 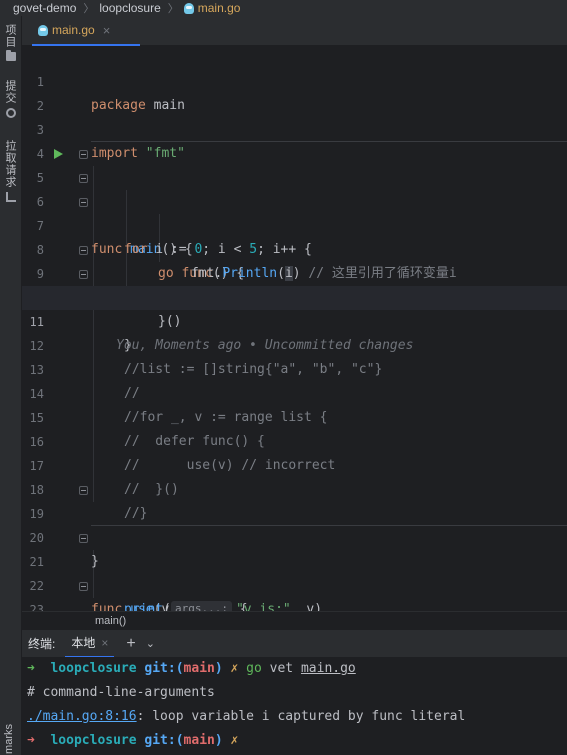 What do you see at coordinates (130, 644) in the screenshot?
I see `new-terminal-icon: +` at bounding box center [130, 644].